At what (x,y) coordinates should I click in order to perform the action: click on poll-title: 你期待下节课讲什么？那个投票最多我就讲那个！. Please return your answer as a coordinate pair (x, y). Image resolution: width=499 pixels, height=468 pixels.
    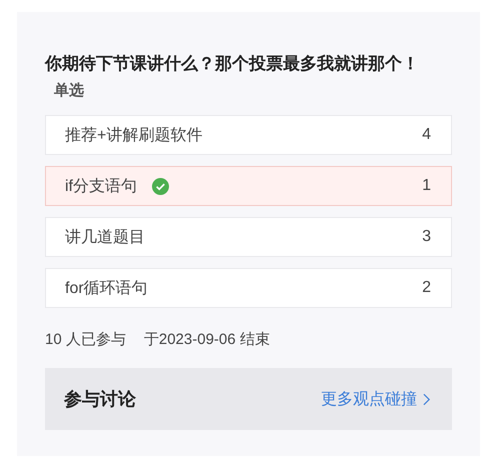
    Looking at the image, I should click on (232, 64).